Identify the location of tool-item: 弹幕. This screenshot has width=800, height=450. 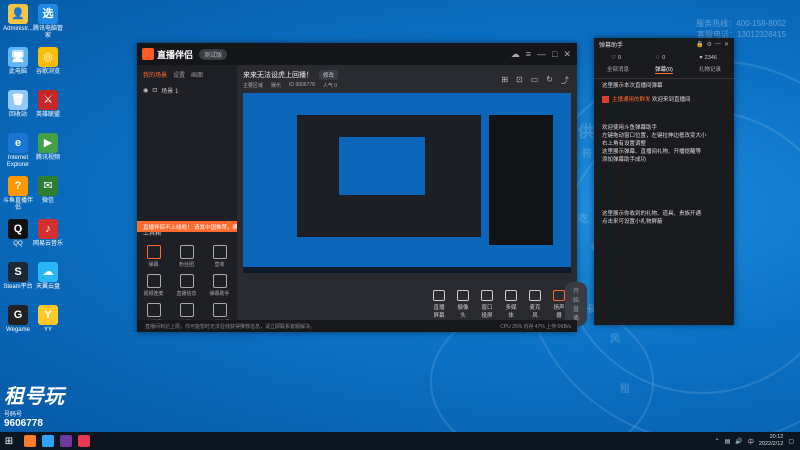
(153, 256).